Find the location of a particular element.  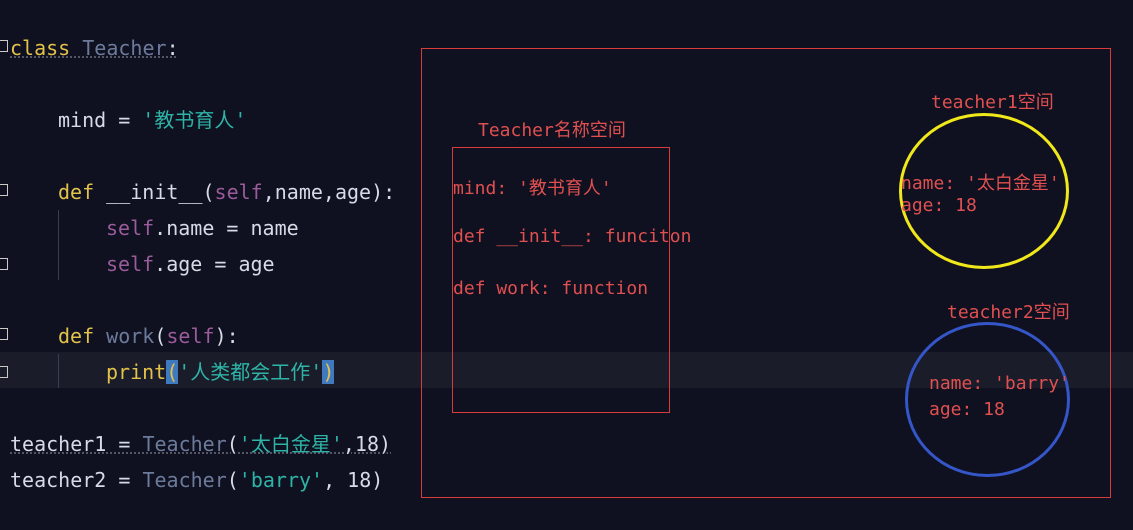

class-ns-item-init: def __init__: funciton is located at coordinates (572, 236).